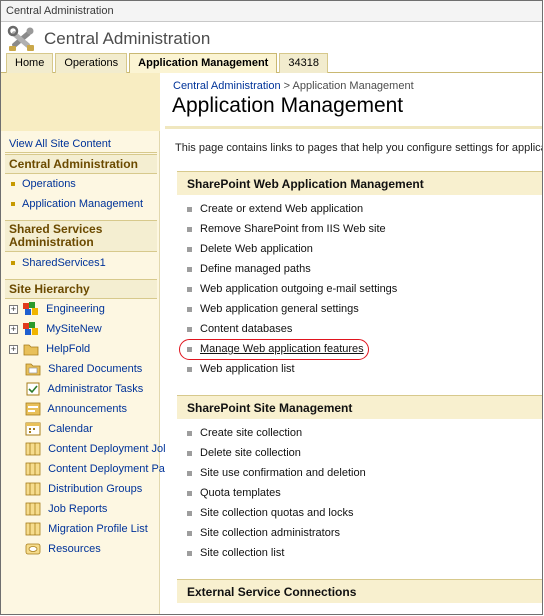  What do you see at coordinates (58, 511) in the screenshot?
I see `tree-item-job-reports: Job Reports` at bounding box center [58, 511].